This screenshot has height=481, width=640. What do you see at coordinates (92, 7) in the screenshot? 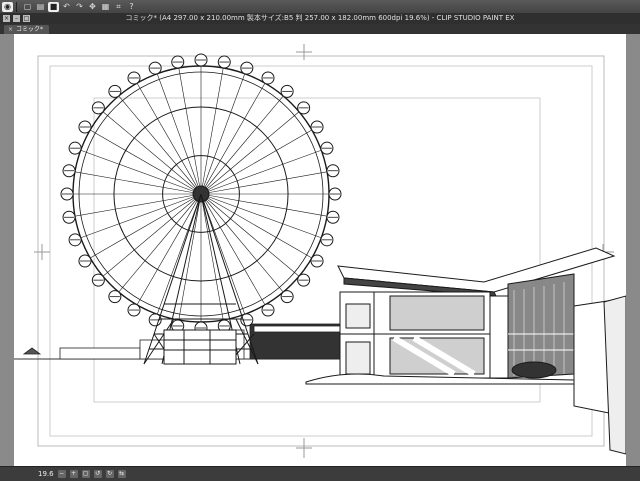
I see `transform-icon: ✥` at bounding box center [92, 7].